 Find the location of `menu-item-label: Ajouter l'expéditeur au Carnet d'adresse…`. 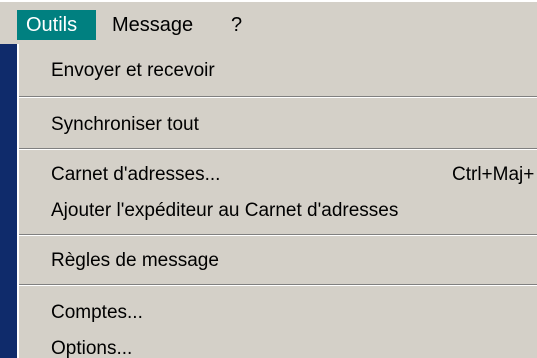

menu-item-label: Ajouter l'expéditeur au Carnet d'adresse… is located at coordinates (225, 210).